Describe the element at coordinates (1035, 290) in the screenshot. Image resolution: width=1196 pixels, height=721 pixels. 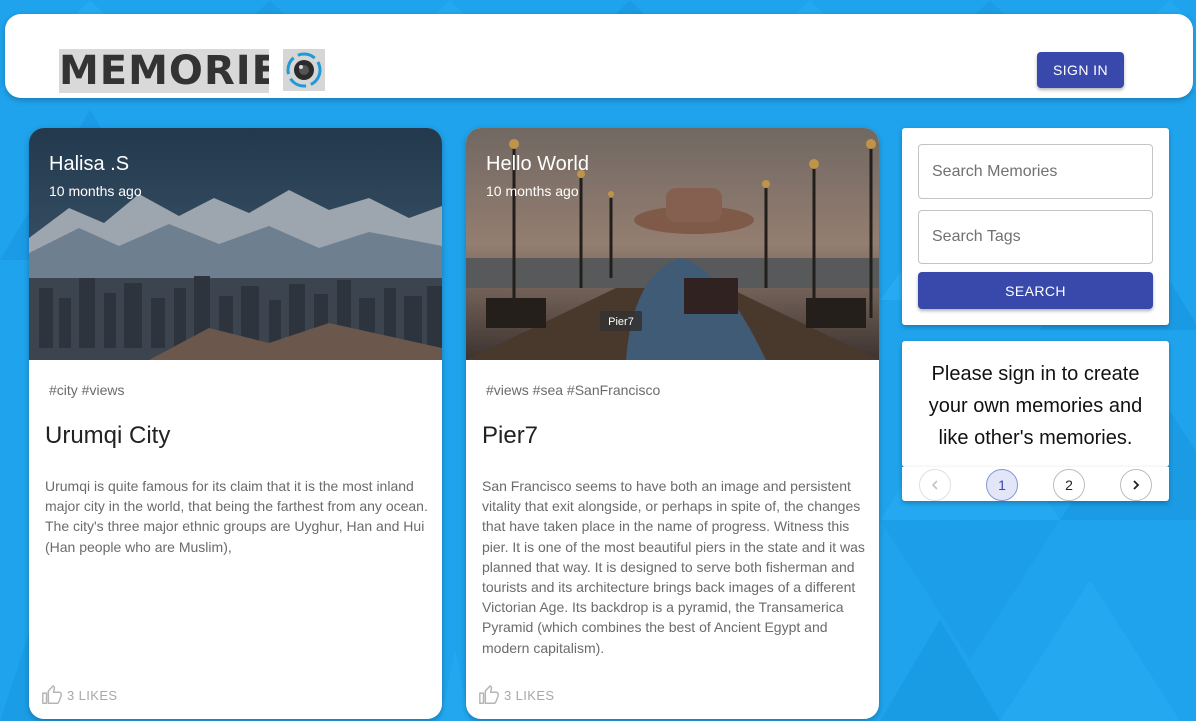
I see `search-button: SEARCH` at that location.